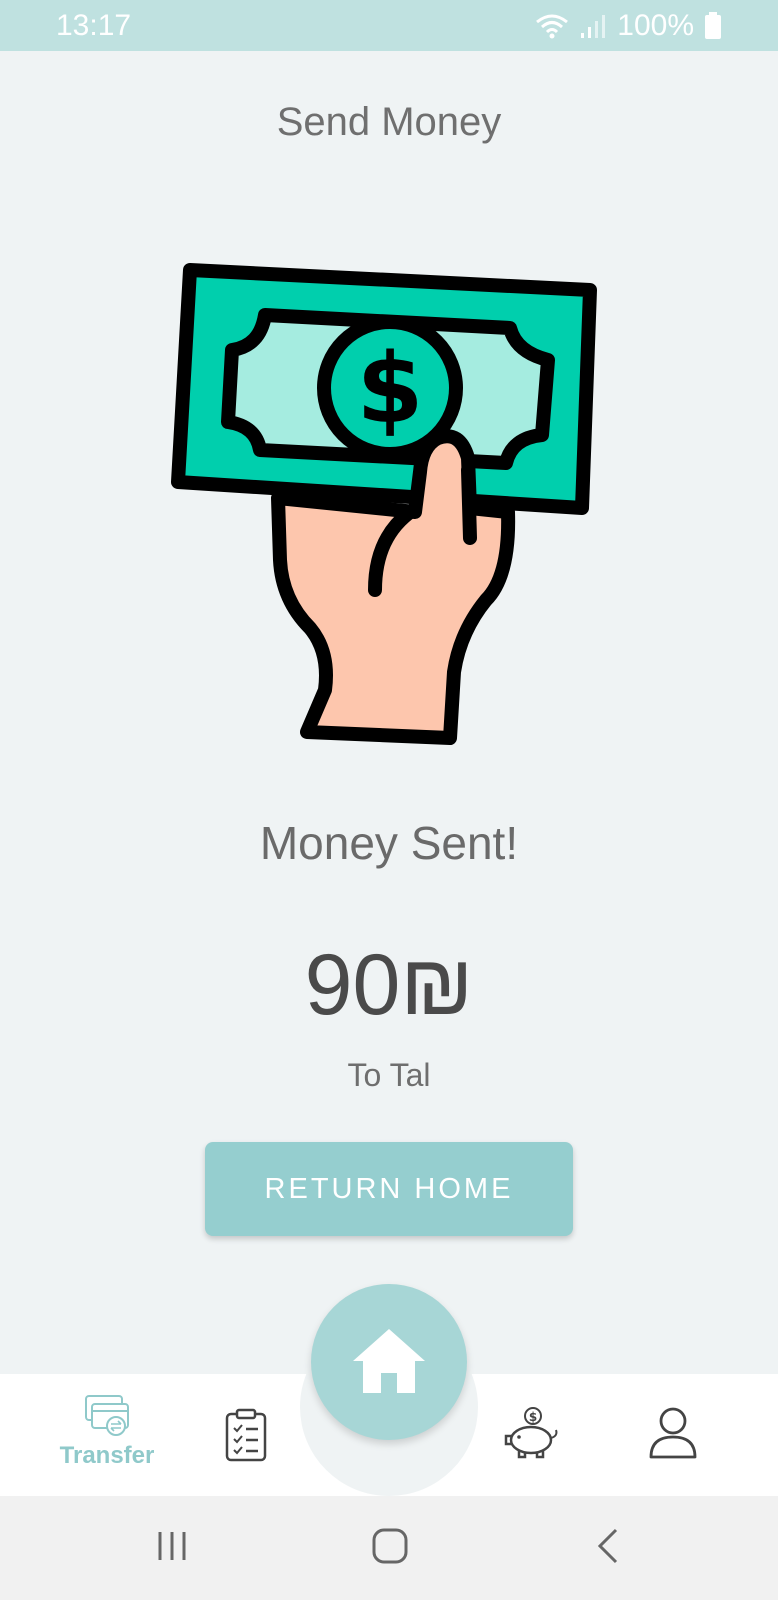  I want to click on piggy-bank-icon: $, so click(531, 1433).